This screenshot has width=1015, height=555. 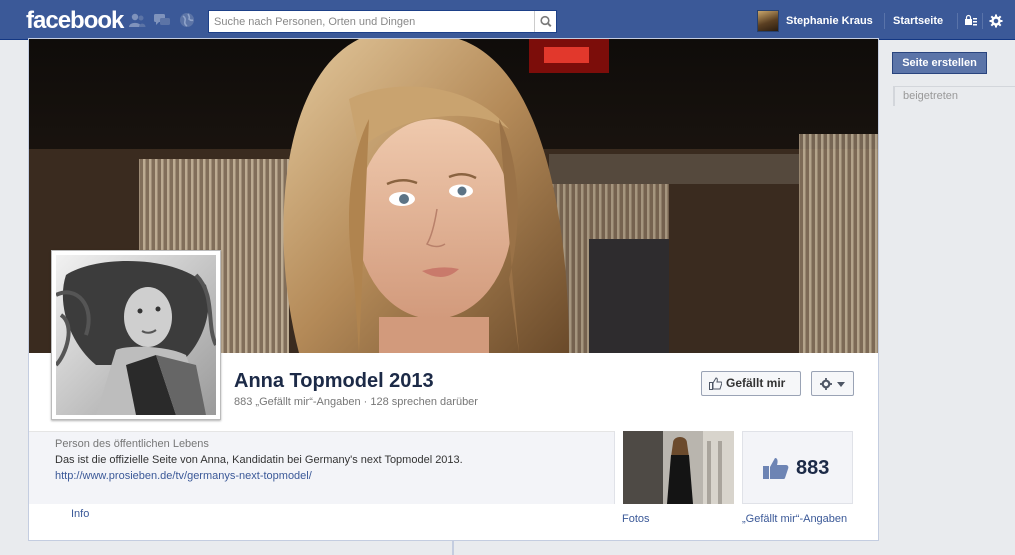 What do you see at coordinates (841, 384) in the screenshot?
I see `chevron-down-icon` at bounding box center [841, 384].